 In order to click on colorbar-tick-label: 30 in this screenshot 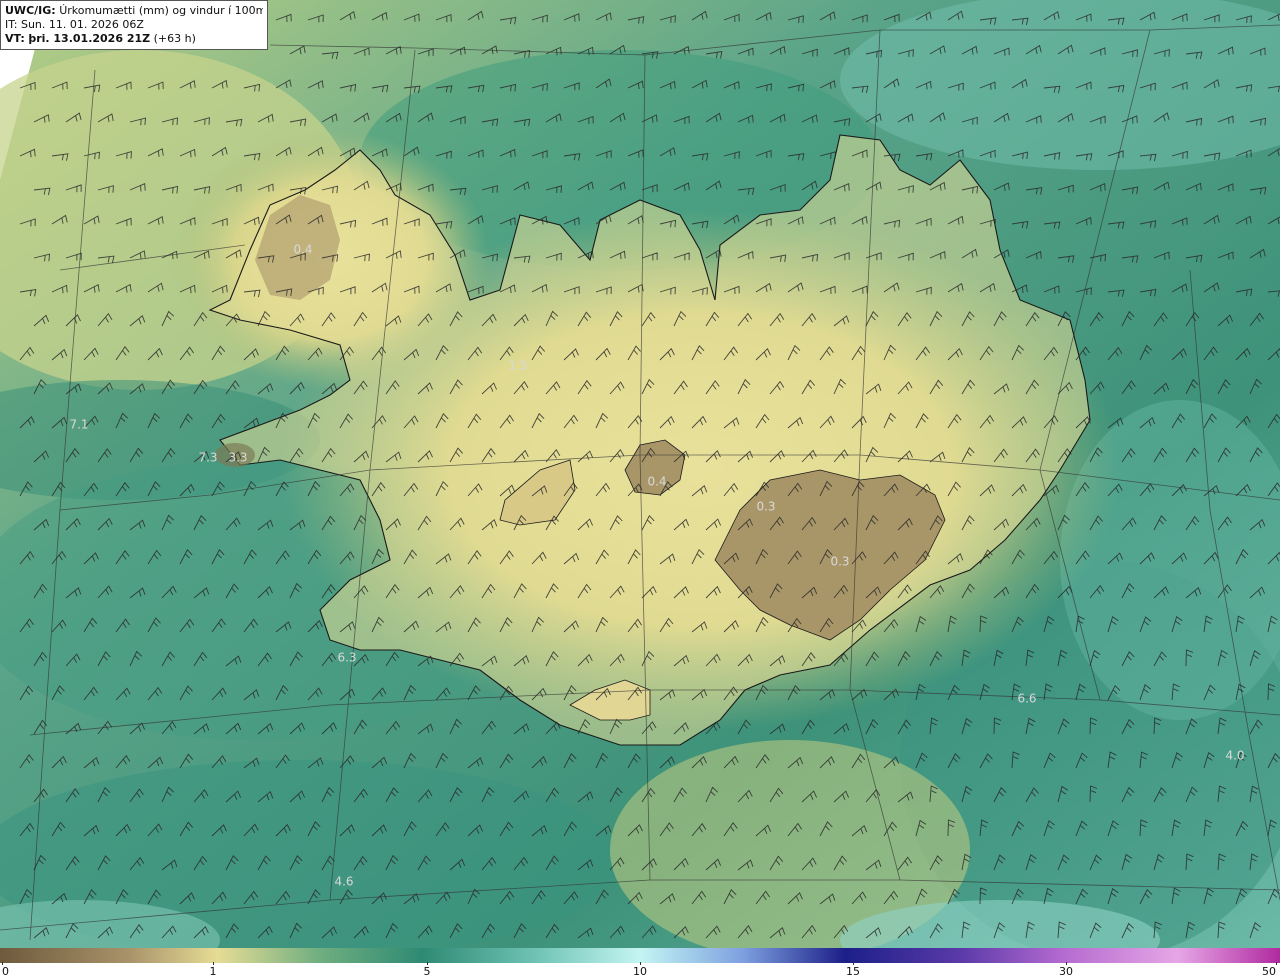, I will do `click(1066, 971)`.